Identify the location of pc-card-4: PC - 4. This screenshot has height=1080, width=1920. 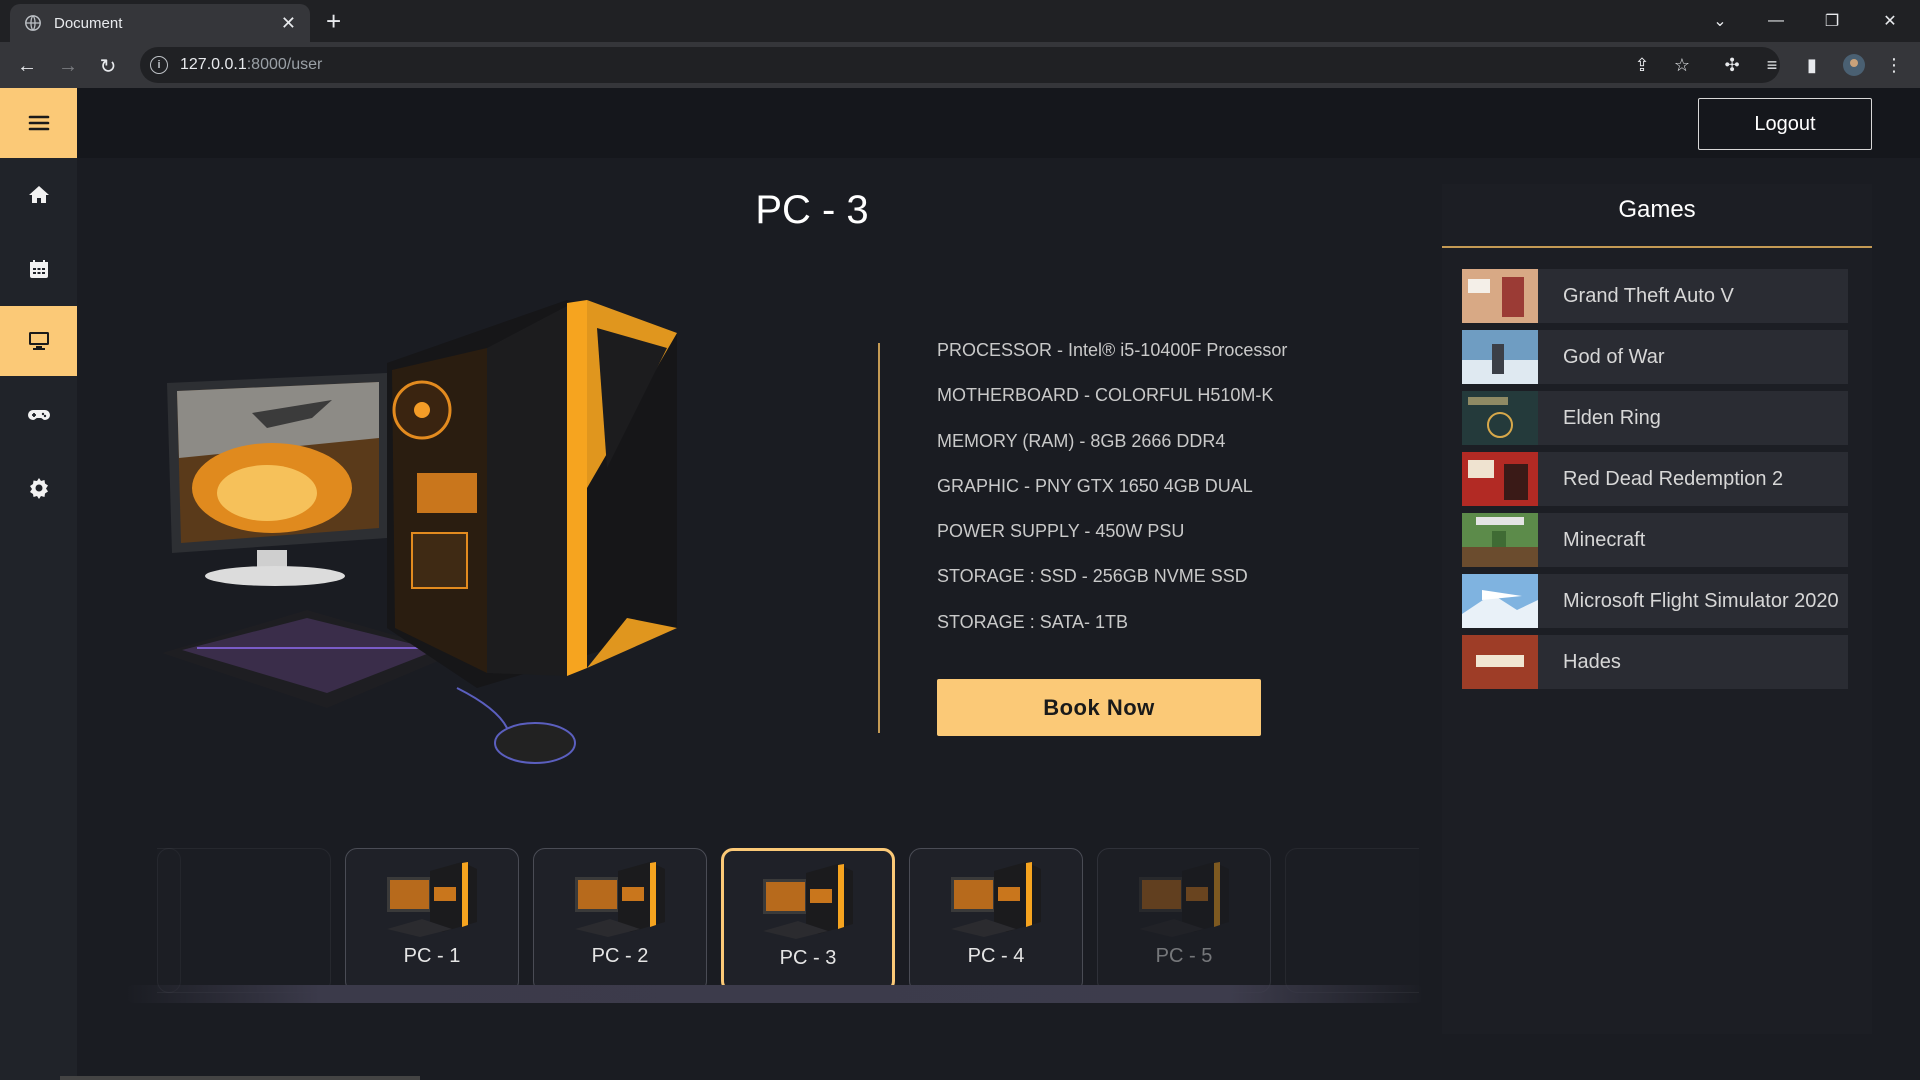
(996, 920).